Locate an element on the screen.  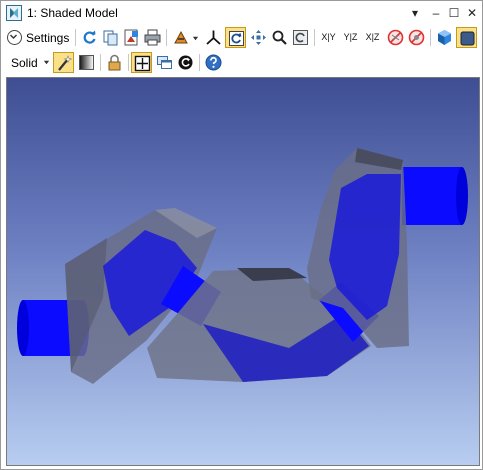
axes-triad-button is located at coordinates (213, 37).